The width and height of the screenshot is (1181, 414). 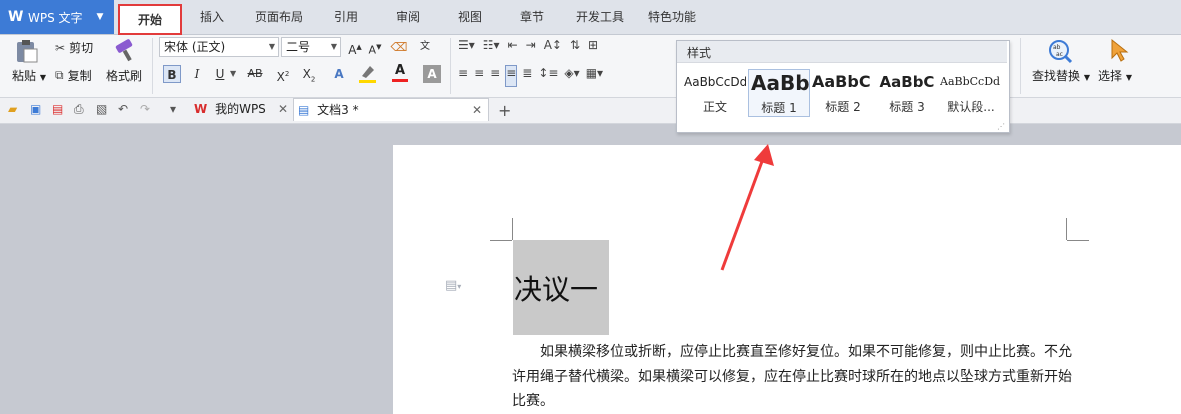 I want to click on tab-page-layout: 页面布局, so click(x=279, y=17).